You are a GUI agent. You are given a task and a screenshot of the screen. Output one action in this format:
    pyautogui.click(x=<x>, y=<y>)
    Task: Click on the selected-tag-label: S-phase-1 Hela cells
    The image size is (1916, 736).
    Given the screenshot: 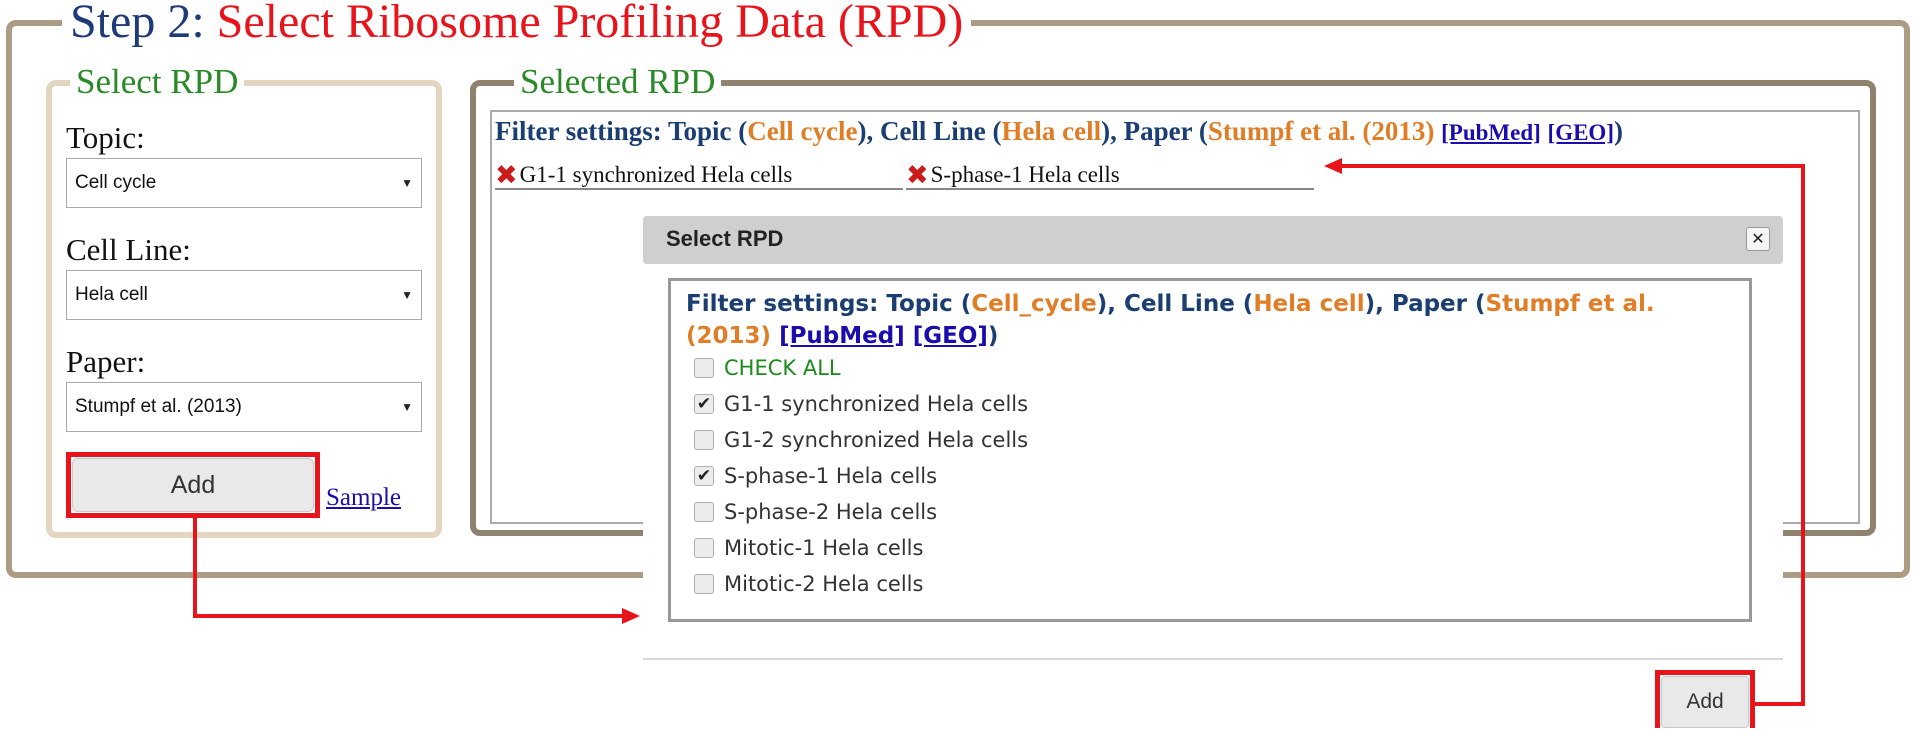 What is the action you would take?
    pyautogui.click(x=1025, y=174)
    